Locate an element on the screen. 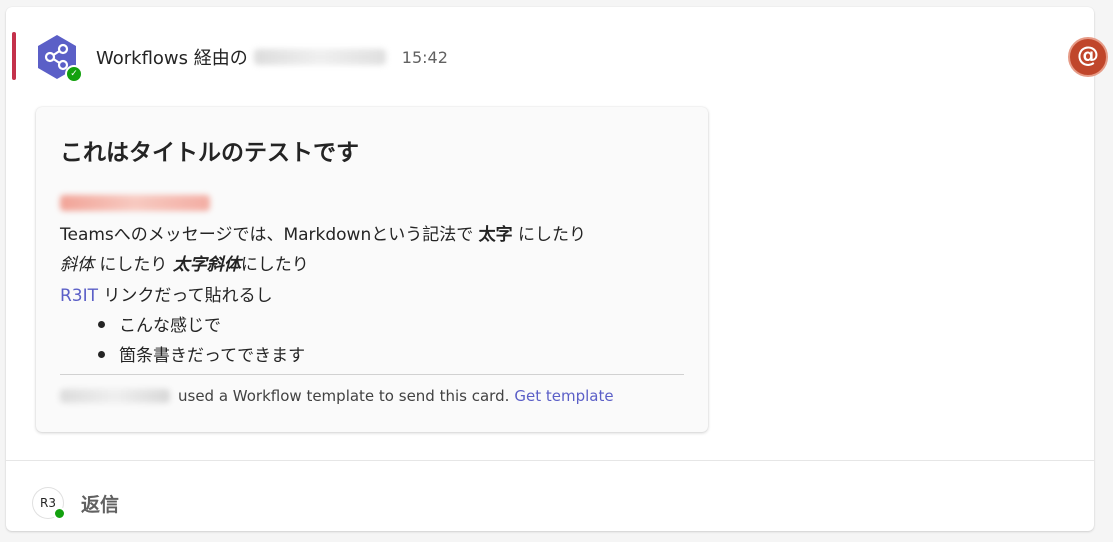 The height and width of the screenshot is (542, 1113). line2-italic: 斜体 is located at coordinates (77, 265).